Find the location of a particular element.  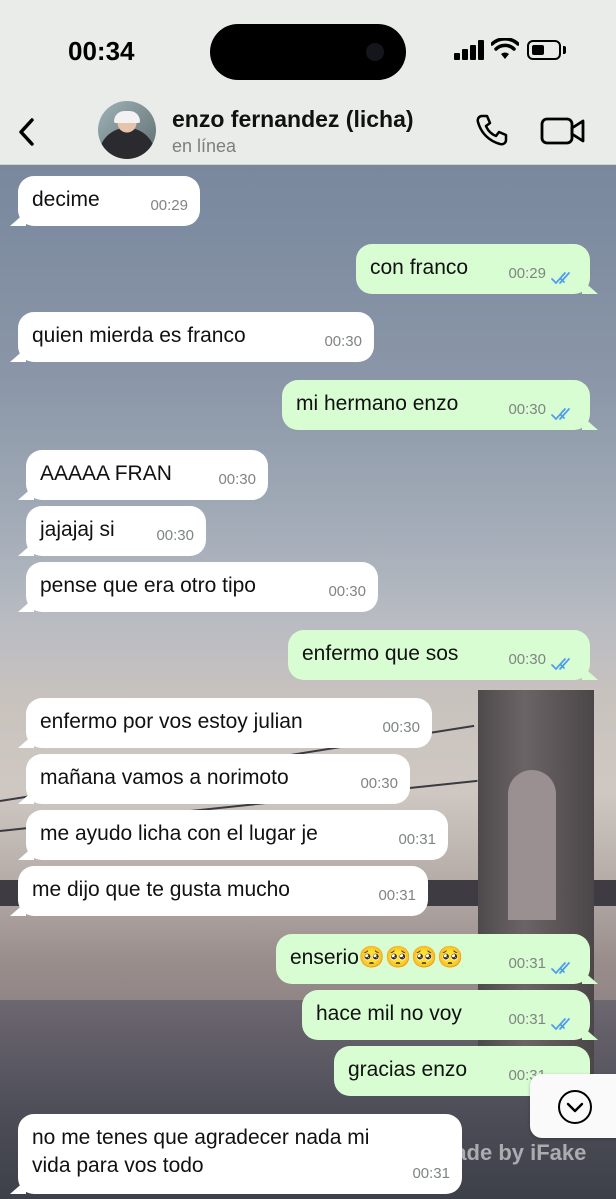

incoming-message: quien mierda es franco 00:30 is located at coordinates (192, 337).